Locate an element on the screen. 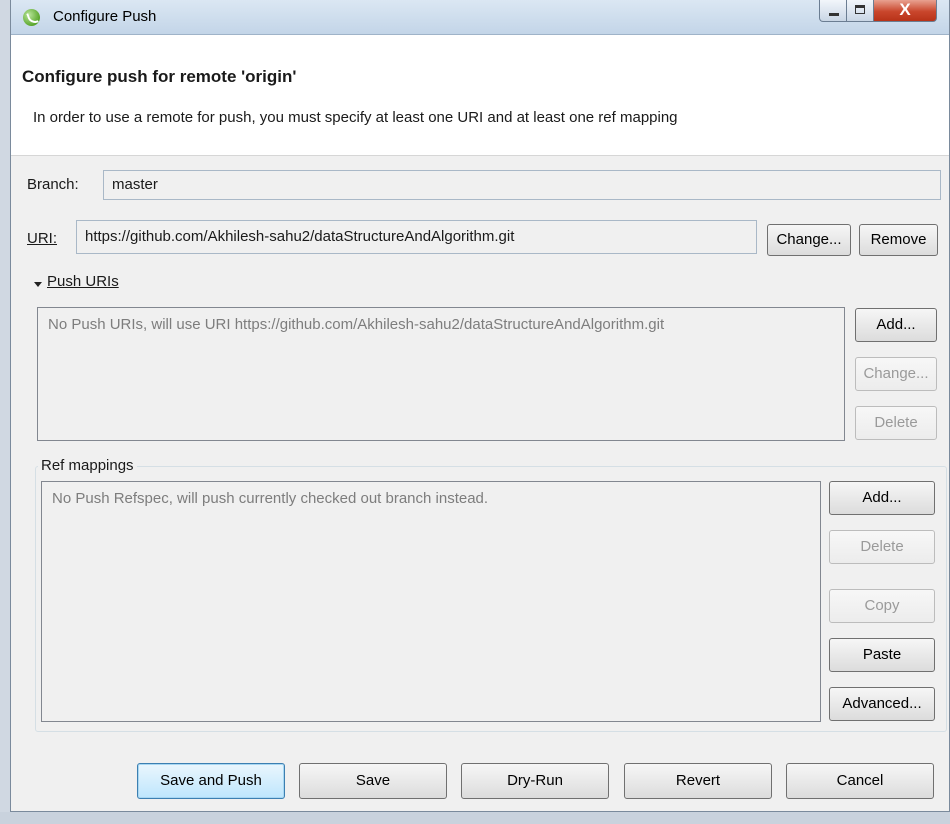 The width and height of the screenshot is (950, 824). dry-run-button: Dry-Run is located at coordinates (535, 781).